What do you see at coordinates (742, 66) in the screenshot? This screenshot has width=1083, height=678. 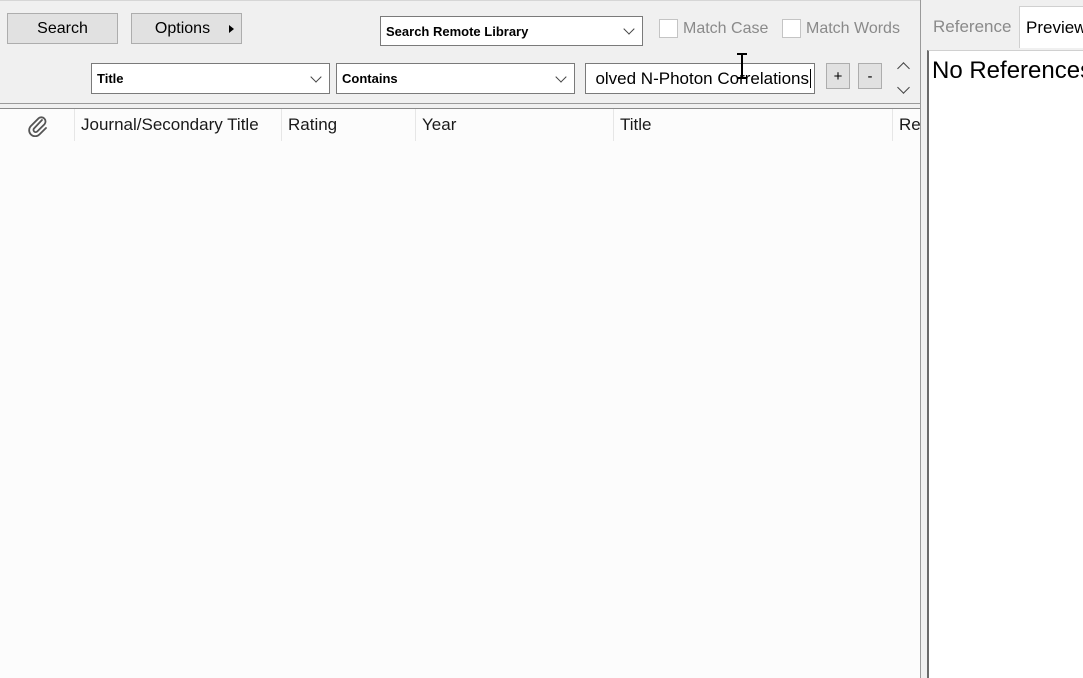 I see `text-cursor-icon` at bounding box center [742, 66].